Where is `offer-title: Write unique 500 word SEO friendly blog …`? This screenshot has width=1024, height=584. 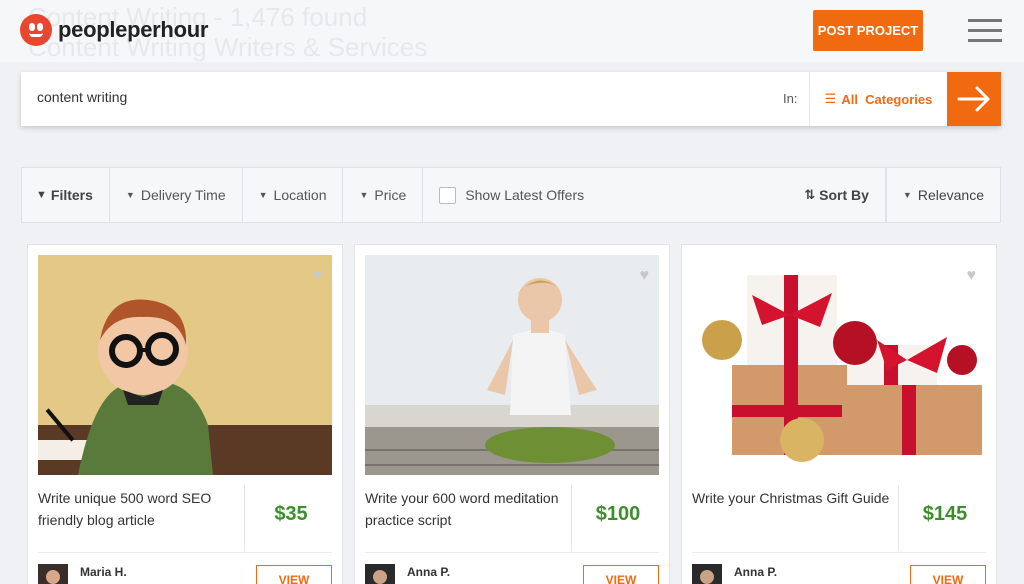 offer-title: Write unique 500 word SEO friendly blog … is located at coordinates (138, 509).